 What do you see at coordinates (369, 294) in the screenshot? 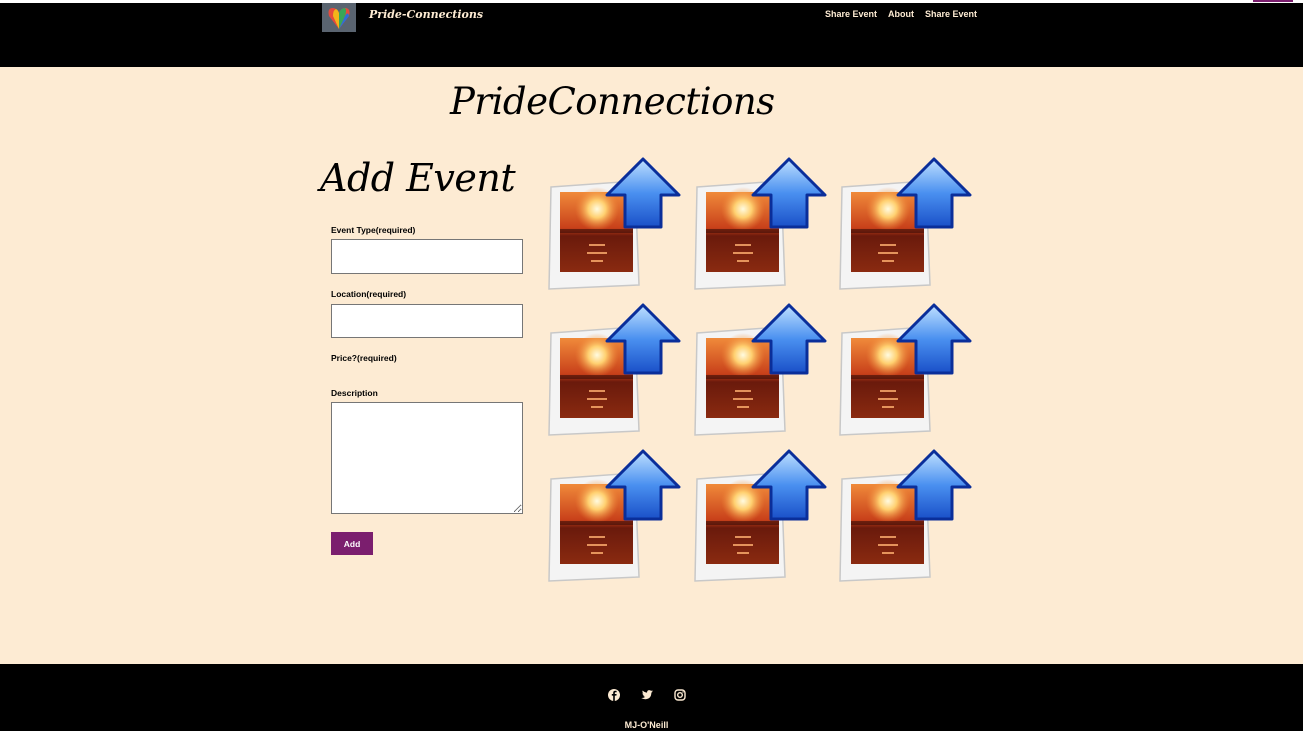
I see `location-label: Location(required)` at bounding box center [369, 294].